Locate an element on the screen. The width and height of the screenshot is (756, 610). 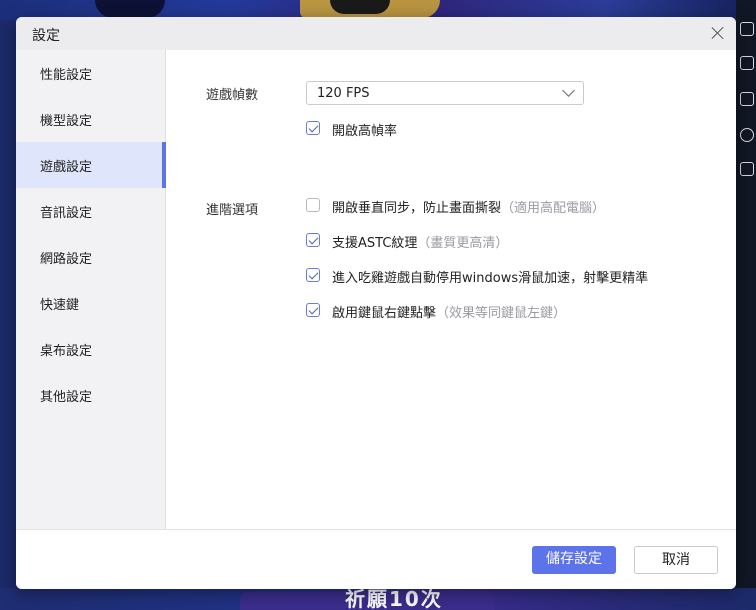
sidebar-item-shortcuts: 快速鍵 is located at coordinates (90, 303).